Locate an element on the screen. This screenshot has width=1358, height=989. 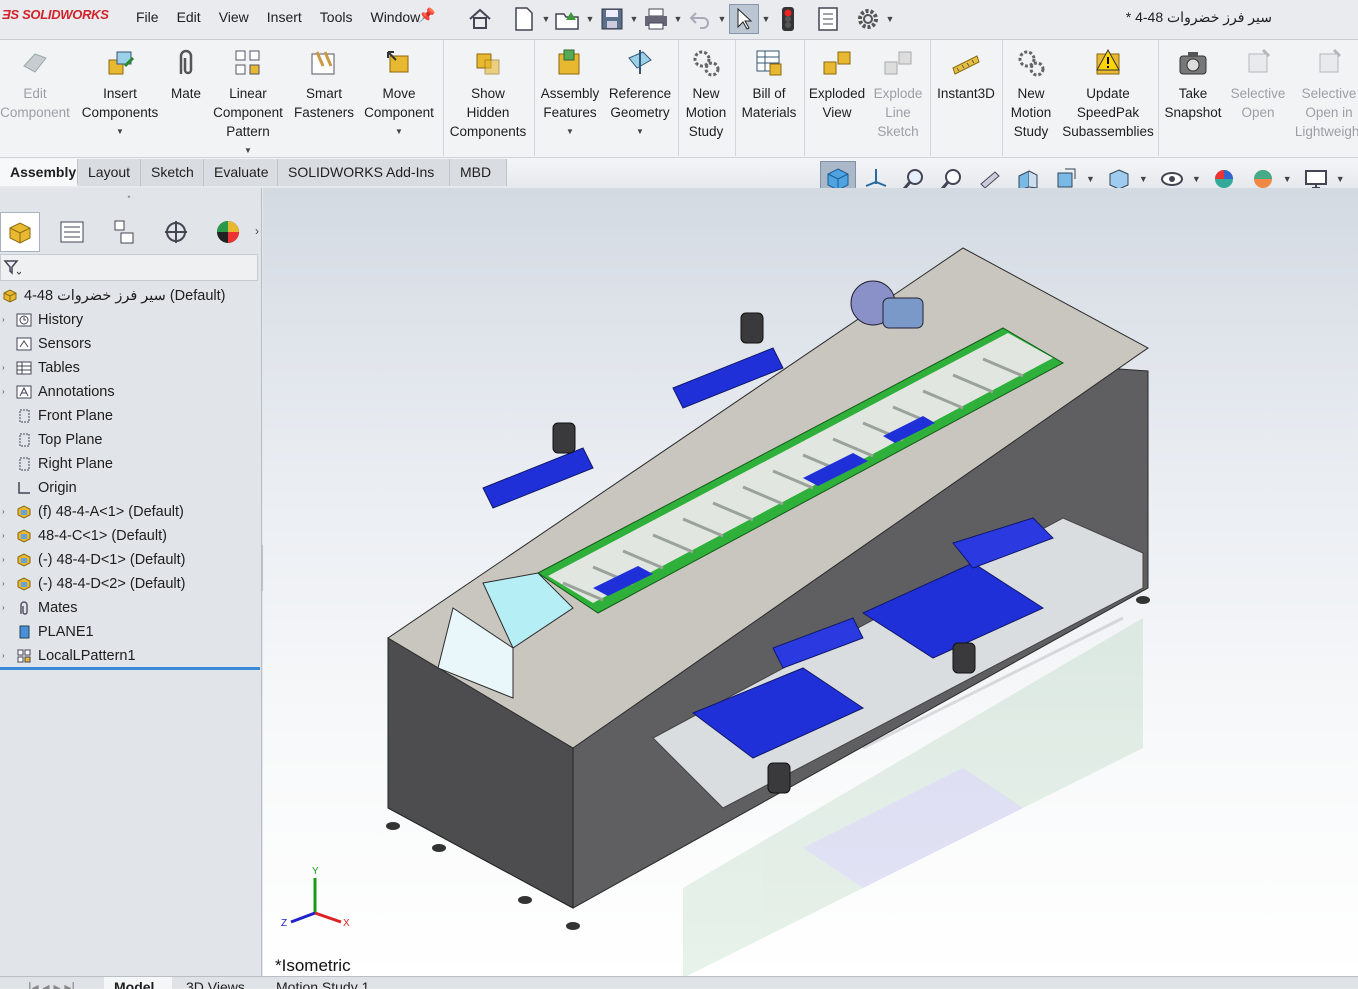
tree-root-assembly: سير فرز خضروات 48-4 (Default) is located at coordinates (130, 296).